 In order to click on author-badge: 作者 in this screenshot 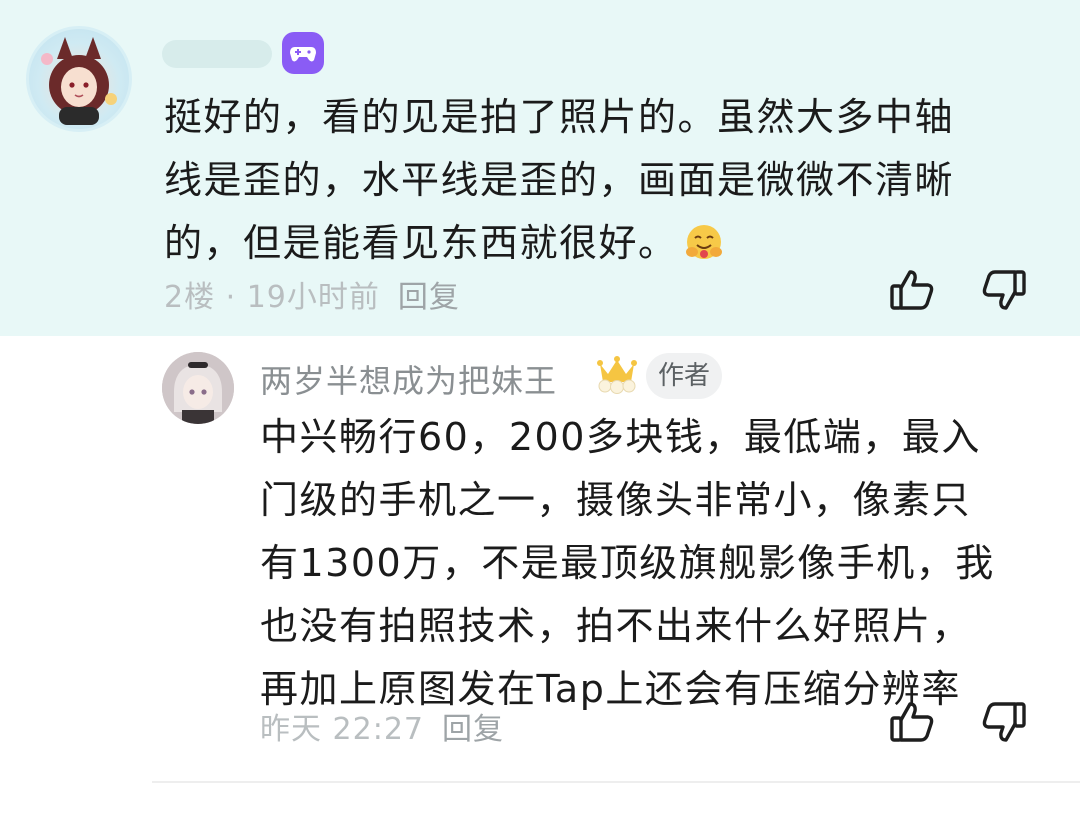, I will do `click(684, 376)`.